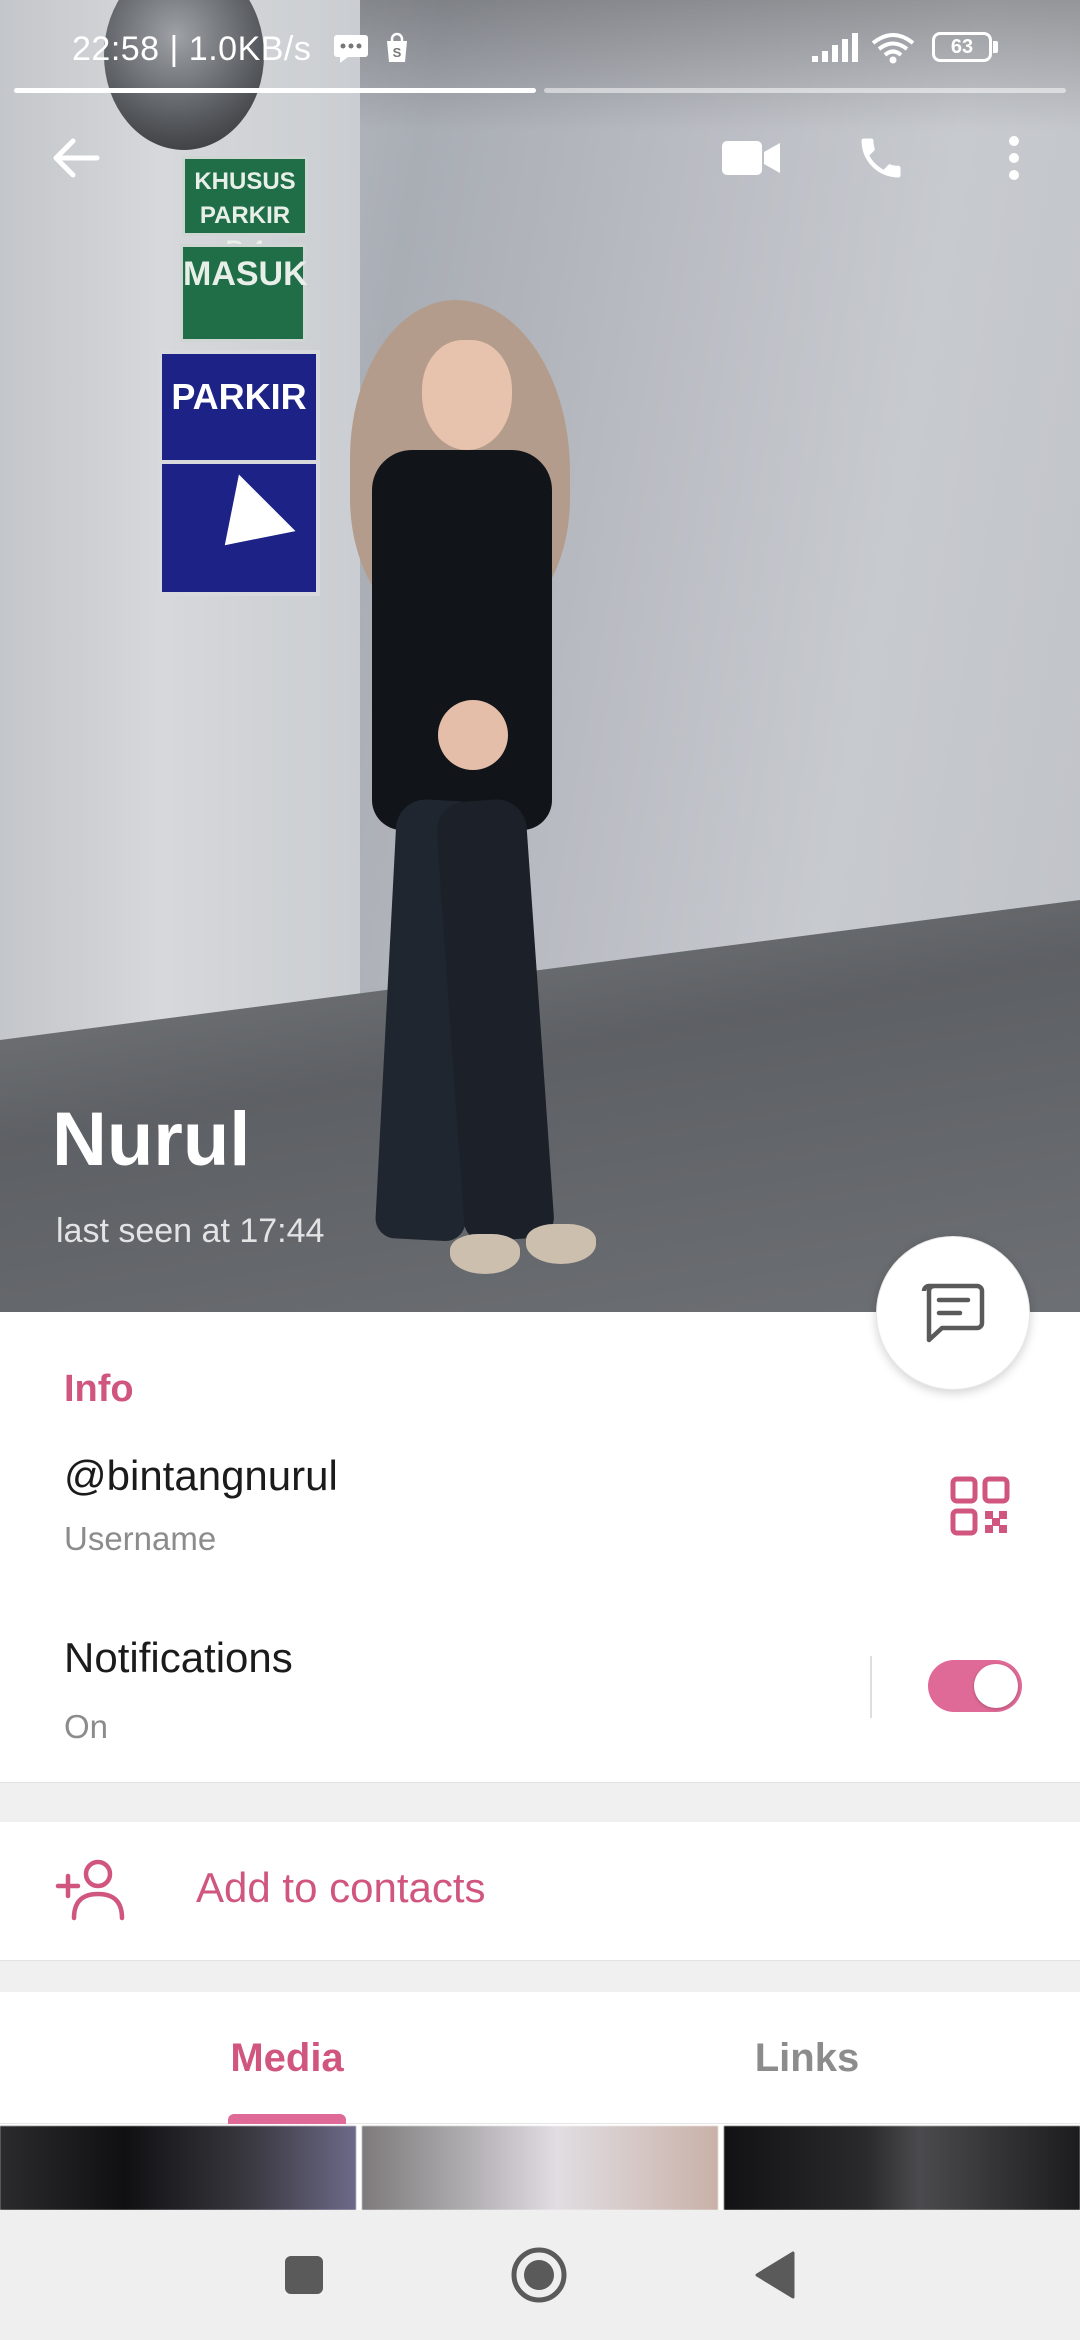 This screenshot has width=1080, height=2340. I want to click on info-header: Info, so click(99, 1389).